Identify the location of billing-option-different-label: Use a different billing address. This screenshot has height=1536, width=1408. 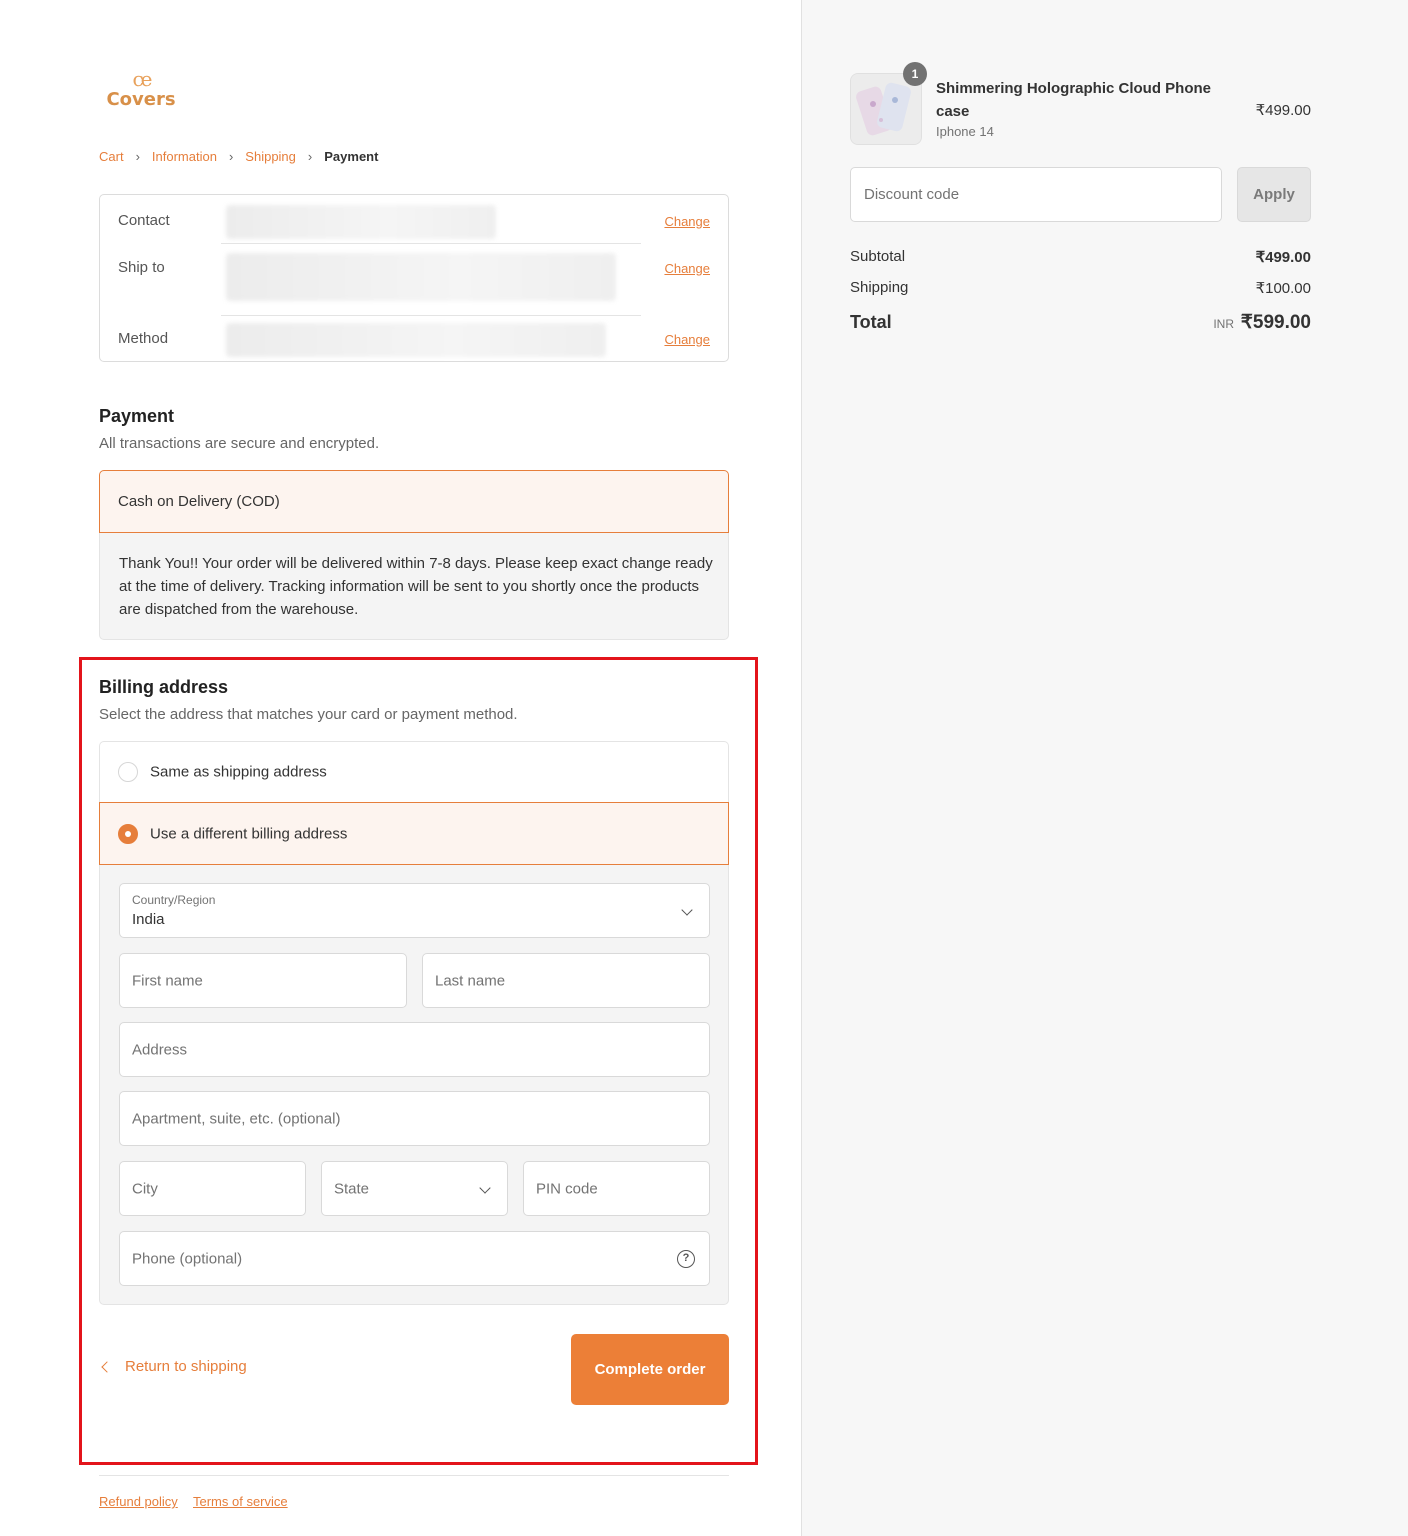
(249, 833).